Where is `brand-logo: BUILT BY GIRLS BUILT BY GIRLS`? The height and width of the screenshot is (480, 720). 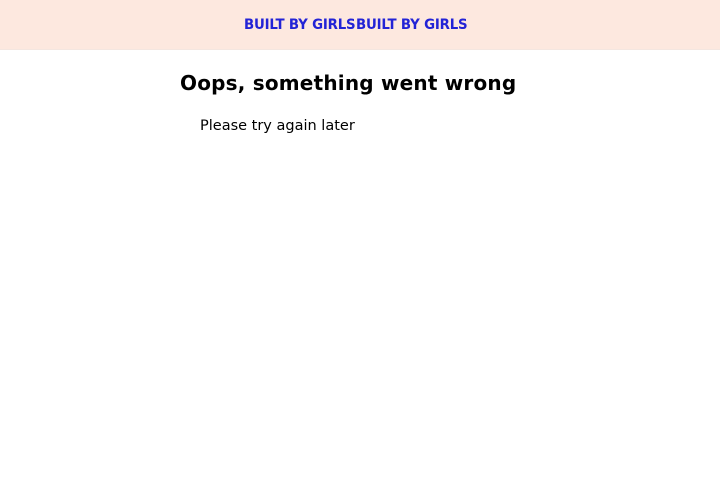 brand-logo: BUILT BY GIRLS BUILT BY GIRLS is located at coordinates (360, 25).